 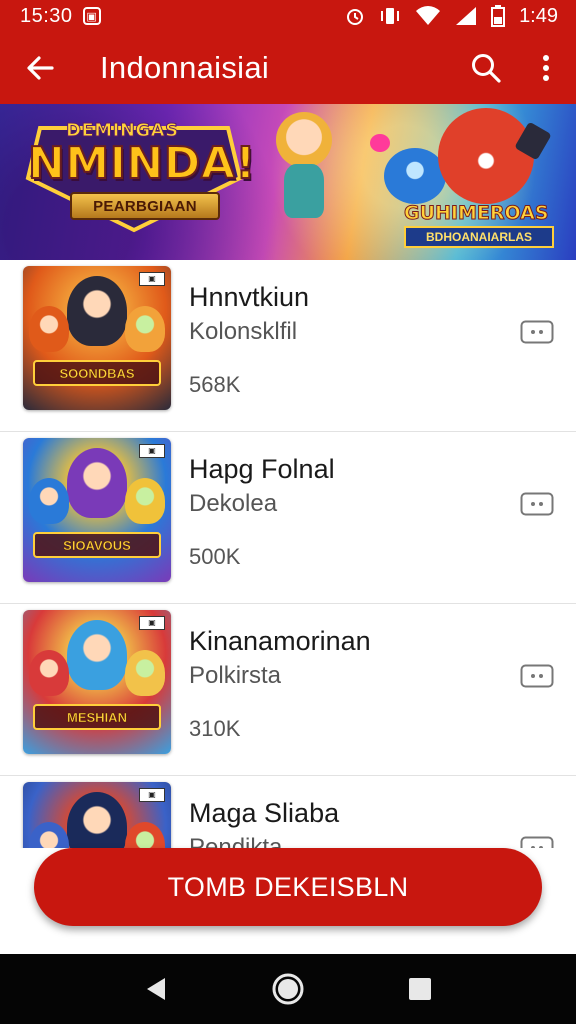 I want to click on thumbnail-label: SOONDBAS, so click(x=97, y=373).